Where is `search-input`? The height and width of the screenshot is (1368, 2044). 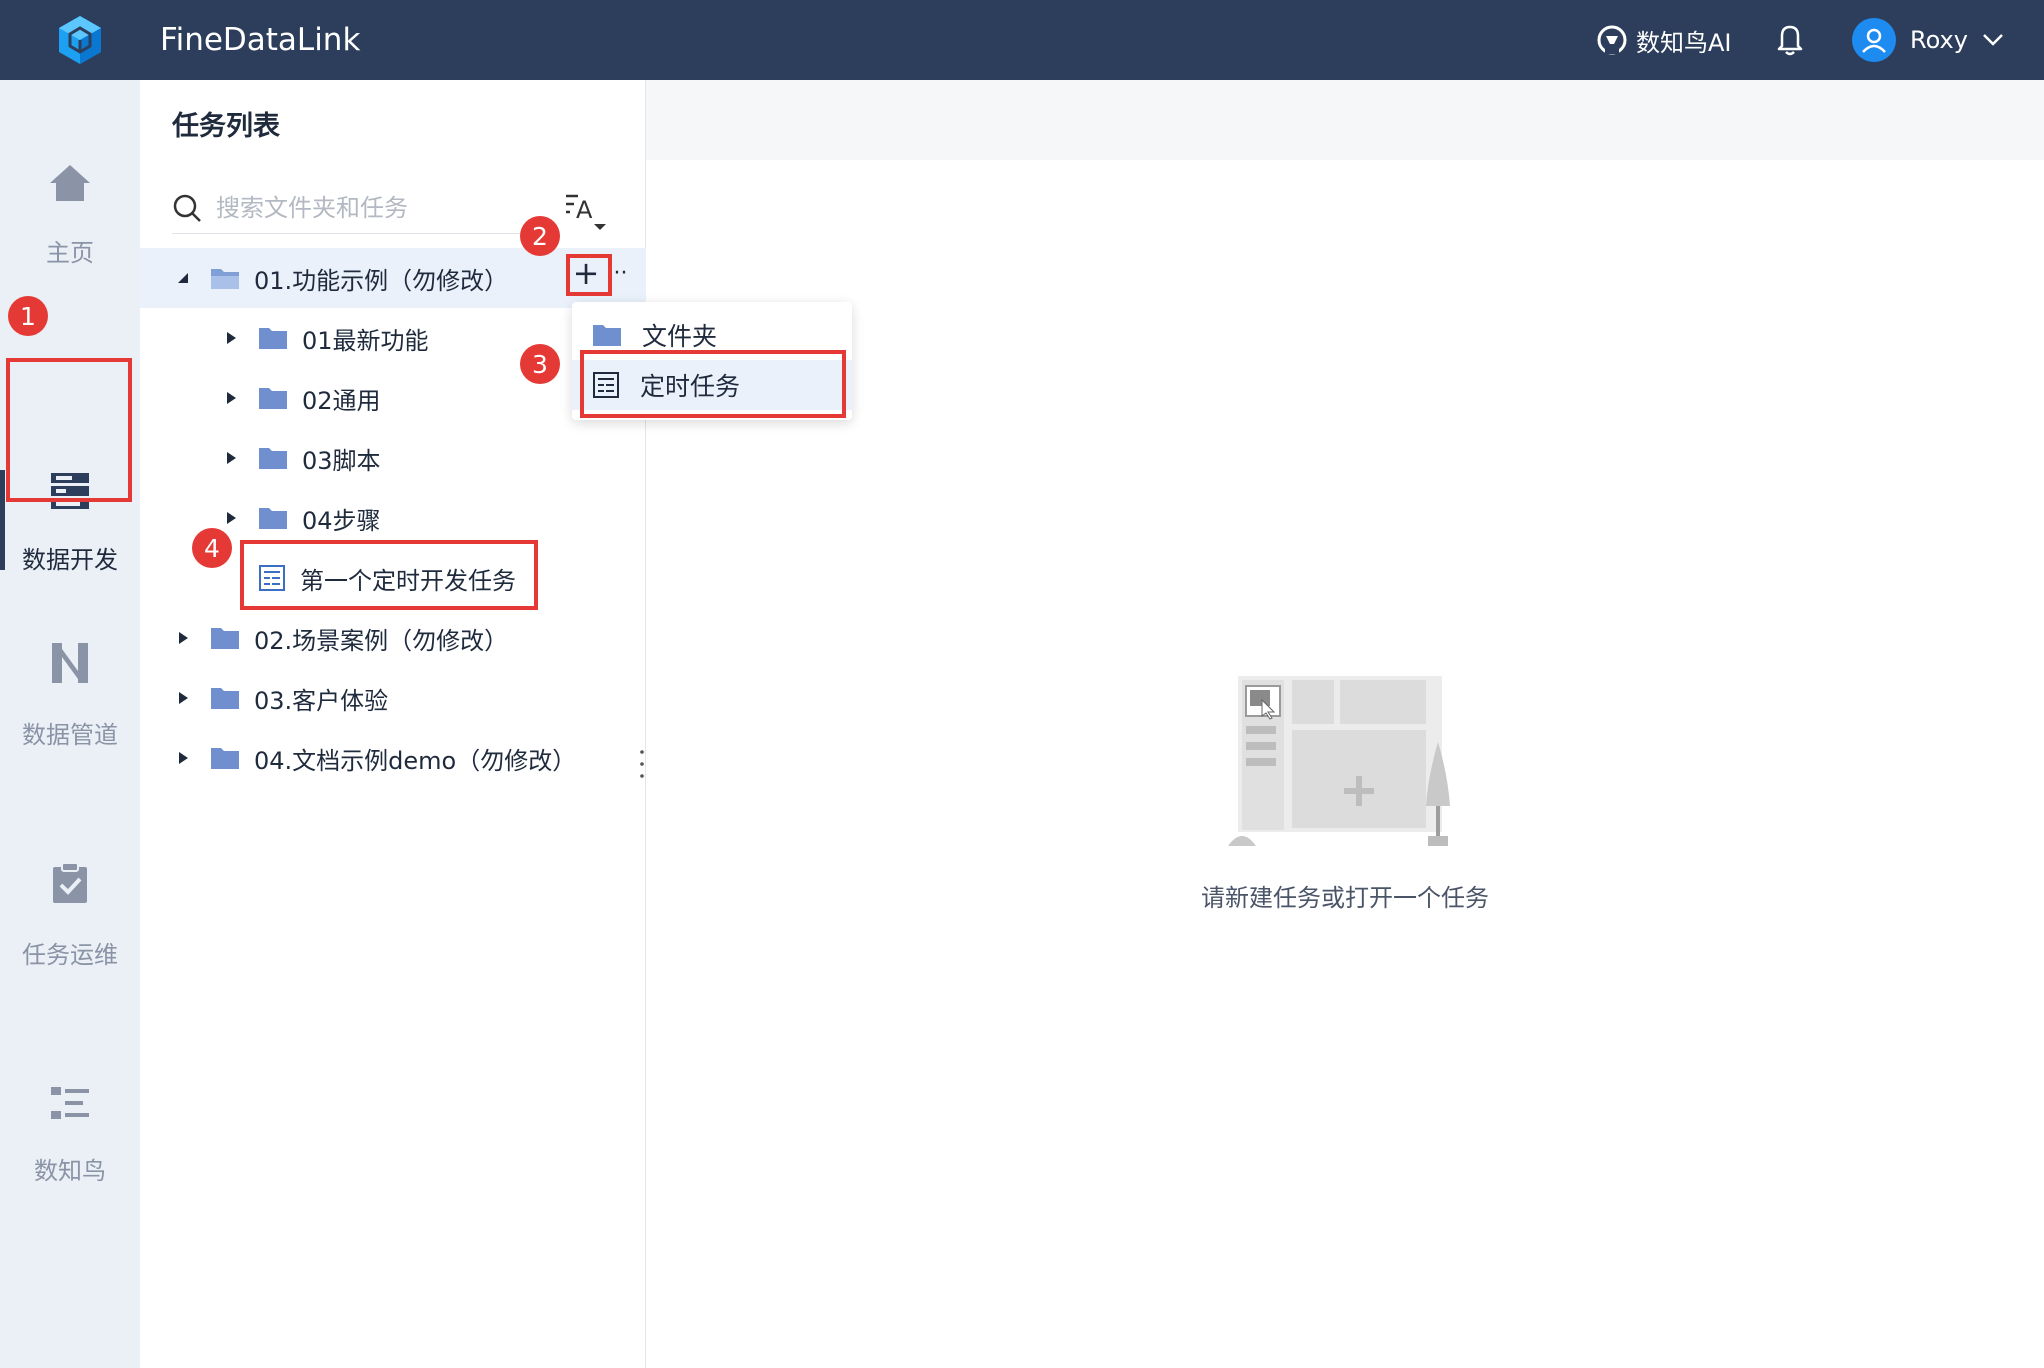 search-input is located at coordinates (364, 207).